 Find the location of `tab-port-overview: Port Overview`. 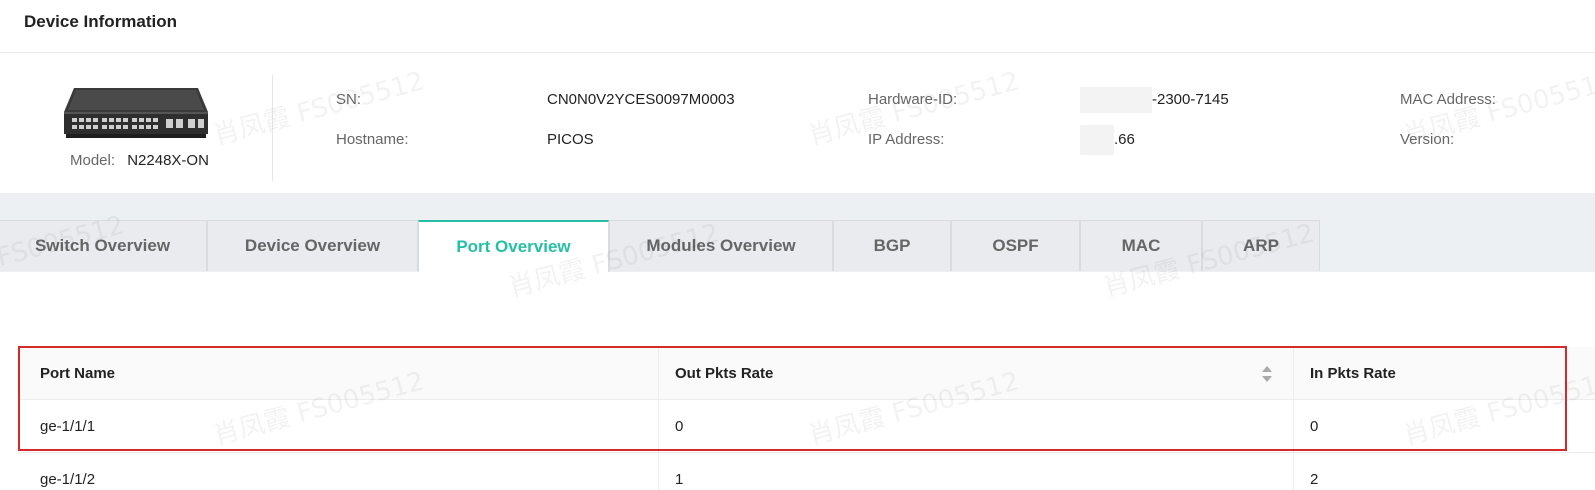

tab-port-overview: Port Overview is located at coordinates (513, 246).